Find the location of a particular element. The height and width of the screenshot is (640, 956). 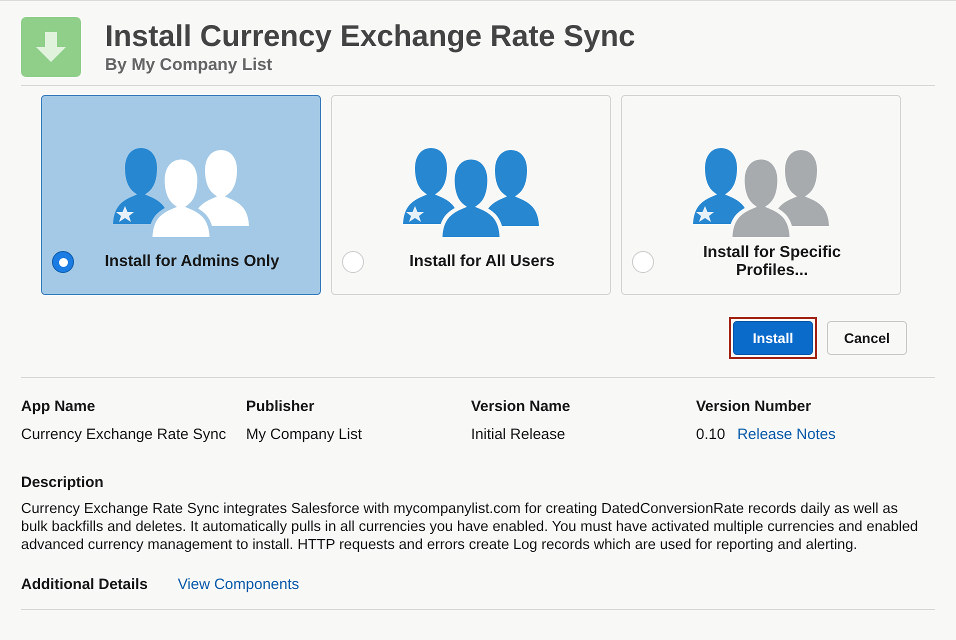

publisher-subtitle: By My Company List is located at coordinates (189, 65).